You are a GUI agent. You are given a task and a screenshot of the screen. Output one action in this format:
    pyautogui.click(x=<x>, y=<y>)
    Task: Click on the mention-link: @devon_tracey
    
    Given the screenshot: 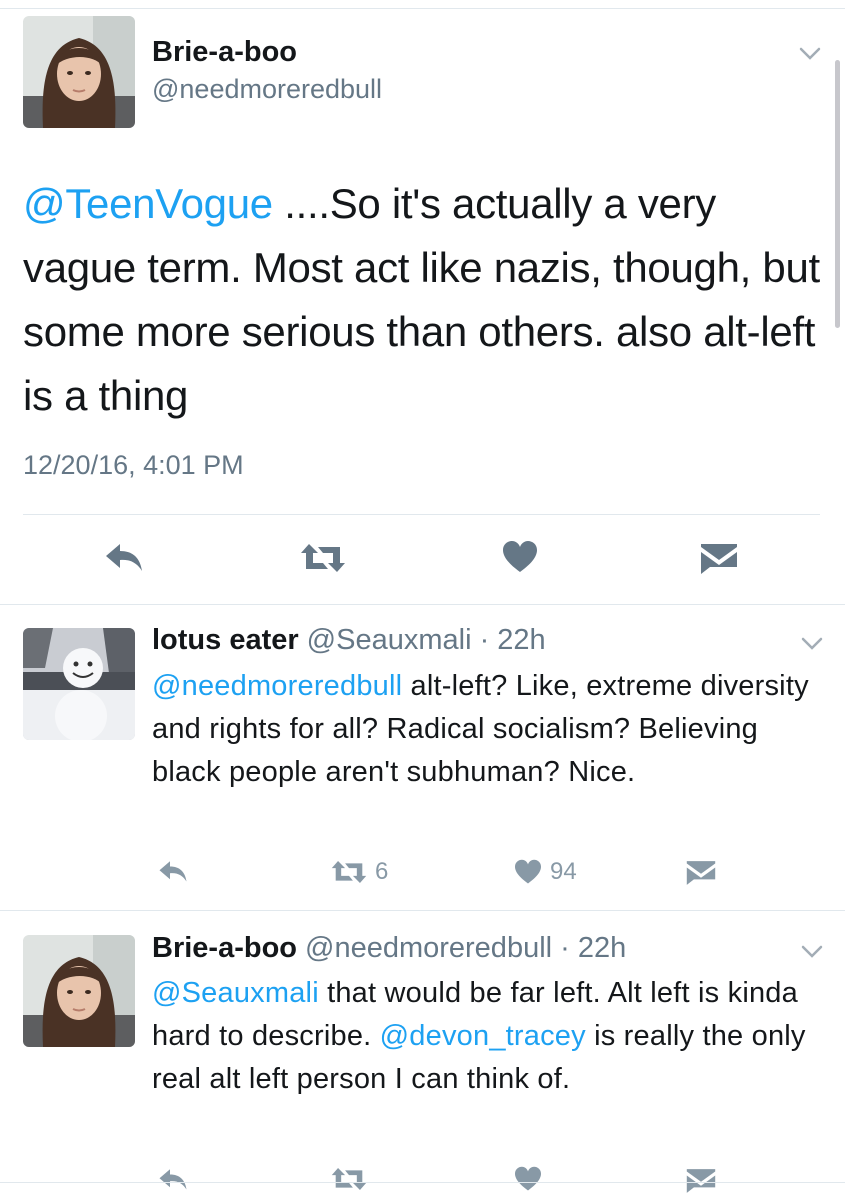 What is the action you would take?
    pyautogui.click(x=483, y=1036)
    